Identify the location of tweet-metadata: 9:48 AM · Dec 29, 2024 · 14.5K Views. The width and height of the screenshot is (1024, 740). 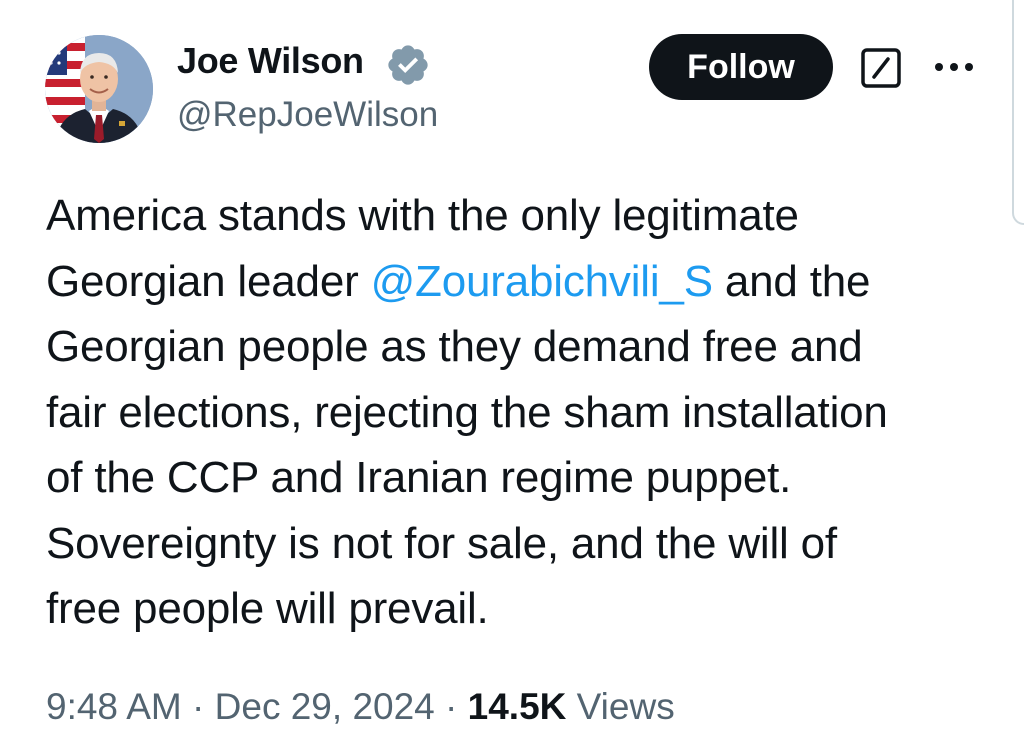
(360, 707).